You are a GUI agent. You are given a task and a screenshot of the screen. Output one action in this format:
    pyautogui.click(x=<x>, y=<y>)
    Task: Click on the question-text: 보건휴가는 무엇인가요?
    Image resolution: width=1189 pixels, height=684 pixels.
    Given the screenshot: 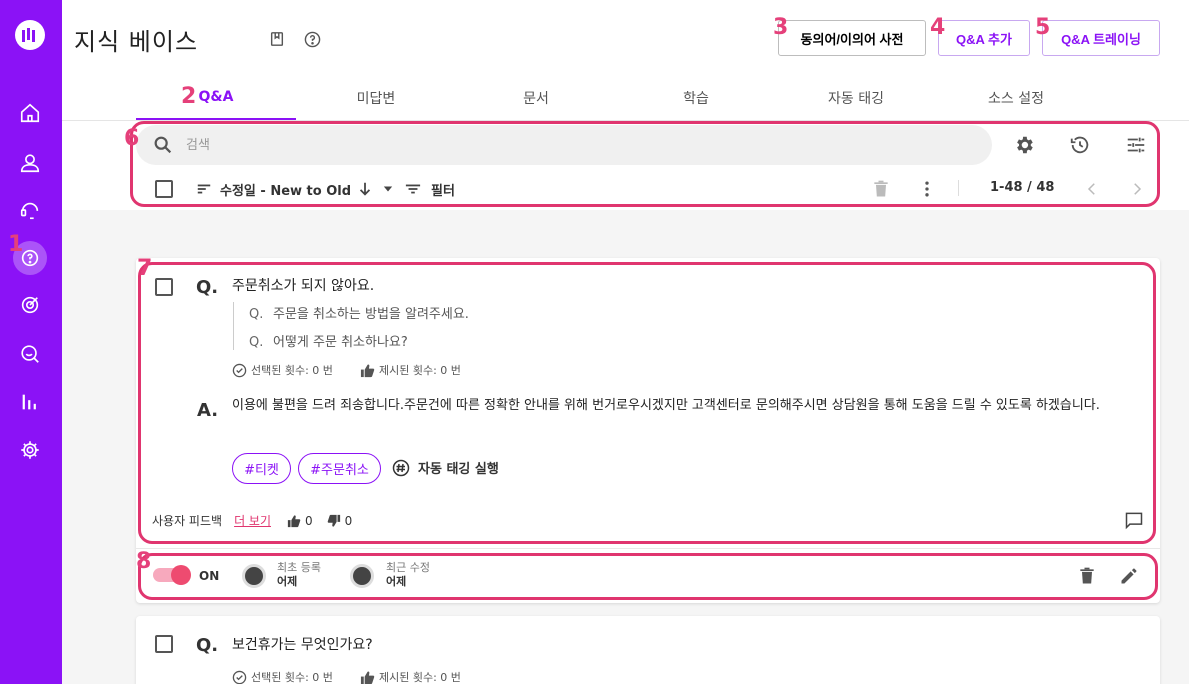 What is the action you would take?
    pyautogui.click(x=302, y=645)
    